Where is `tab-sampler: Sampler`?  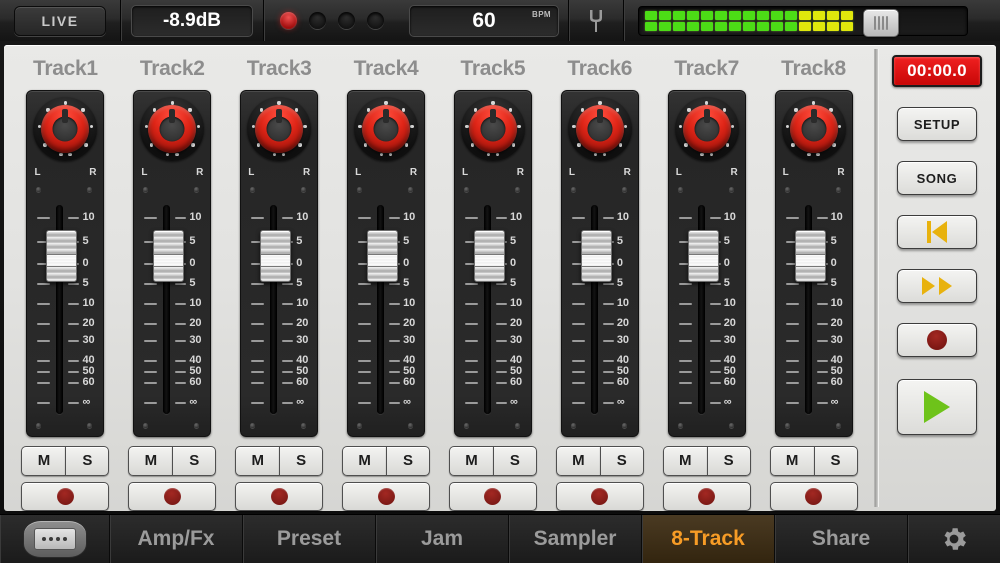 tab-sampler: Sampler is located at coordinates (575, 539).